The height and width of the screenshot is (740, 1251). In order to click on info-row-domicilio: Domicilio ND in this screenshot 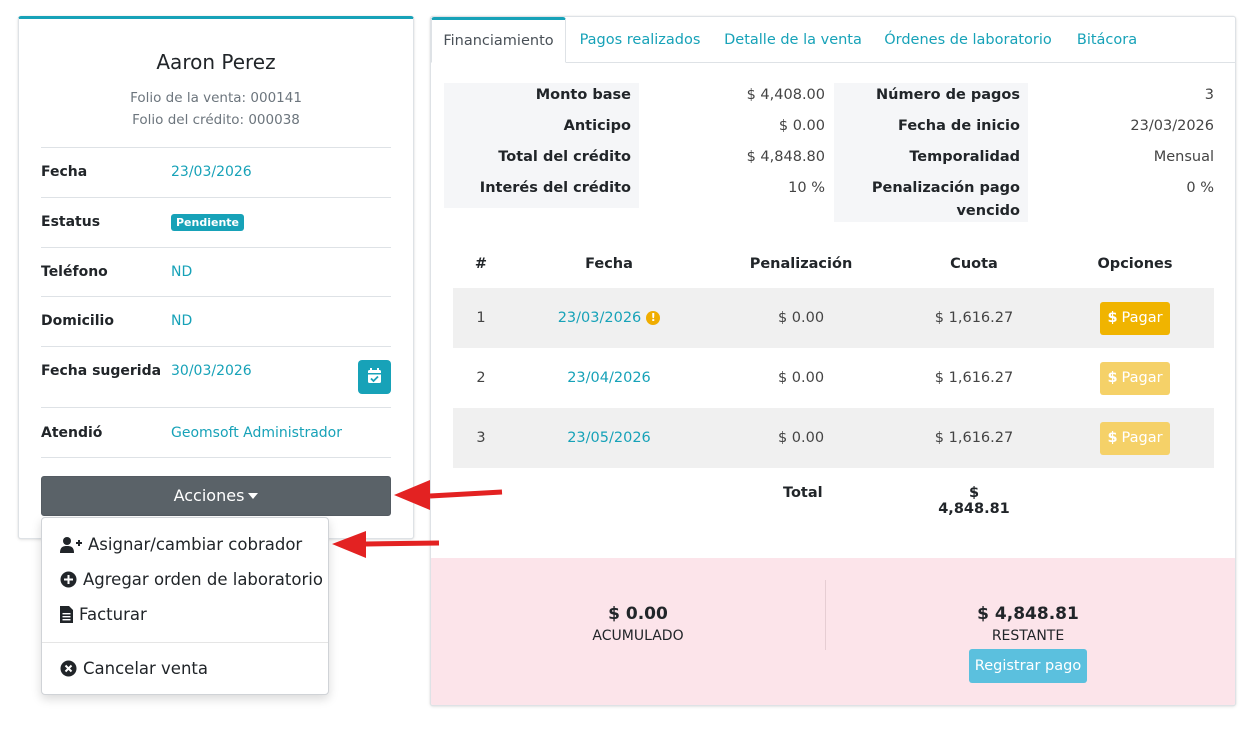, I will do `click(216, 321)`.